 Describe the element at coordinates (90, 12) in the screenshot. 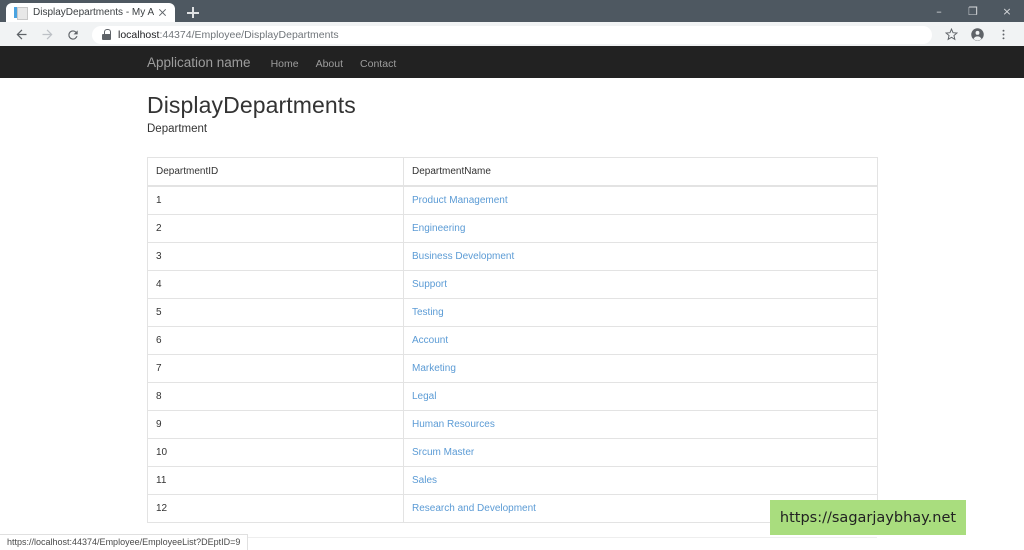

I see `browser-tab: DisplayDepartments - My ASP.NE` at that location.